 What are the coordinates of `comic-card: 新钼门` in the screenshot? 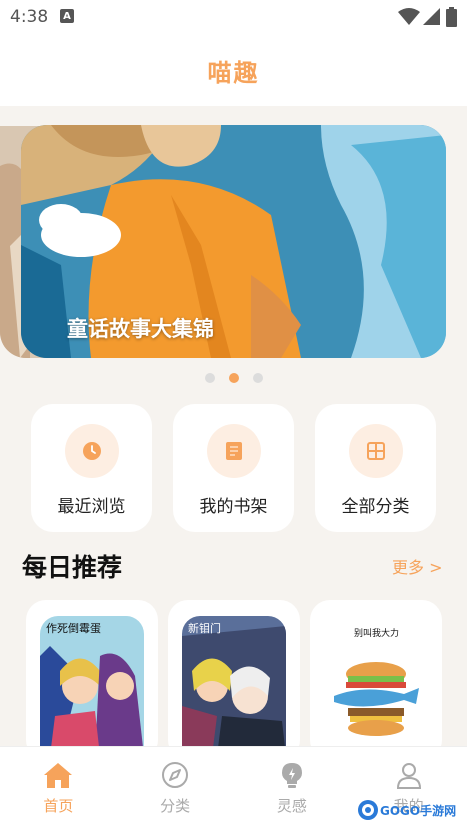 It's located at (234, 680).